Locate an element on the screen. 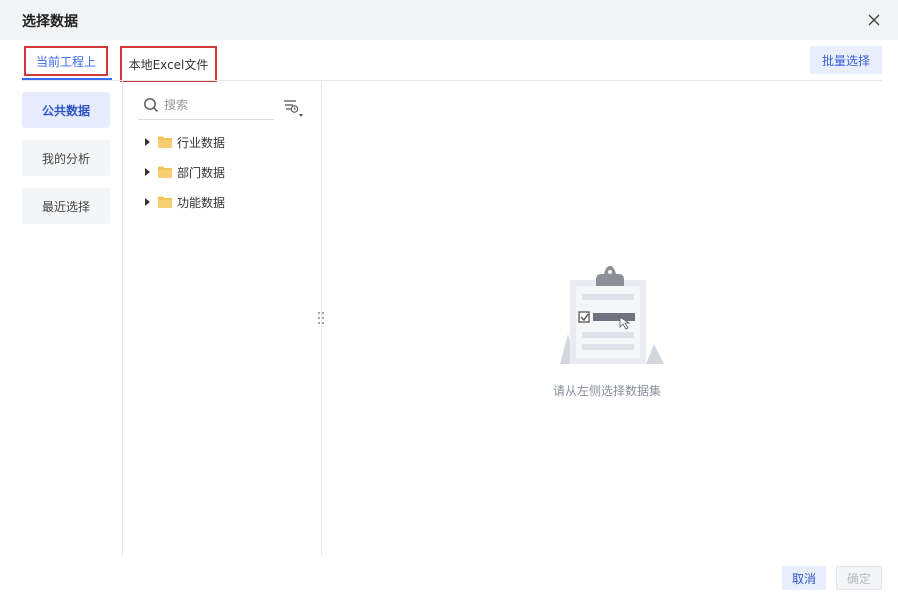 The width and height of the screenshot is (898, 596). tab-local-excel: 本地Excel文件 is located at coordinates (168, 64).